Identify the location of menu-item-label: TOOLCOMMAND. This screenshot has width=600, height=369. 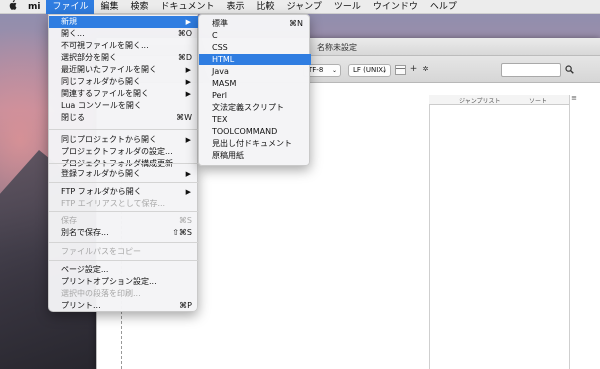
(245, 131).